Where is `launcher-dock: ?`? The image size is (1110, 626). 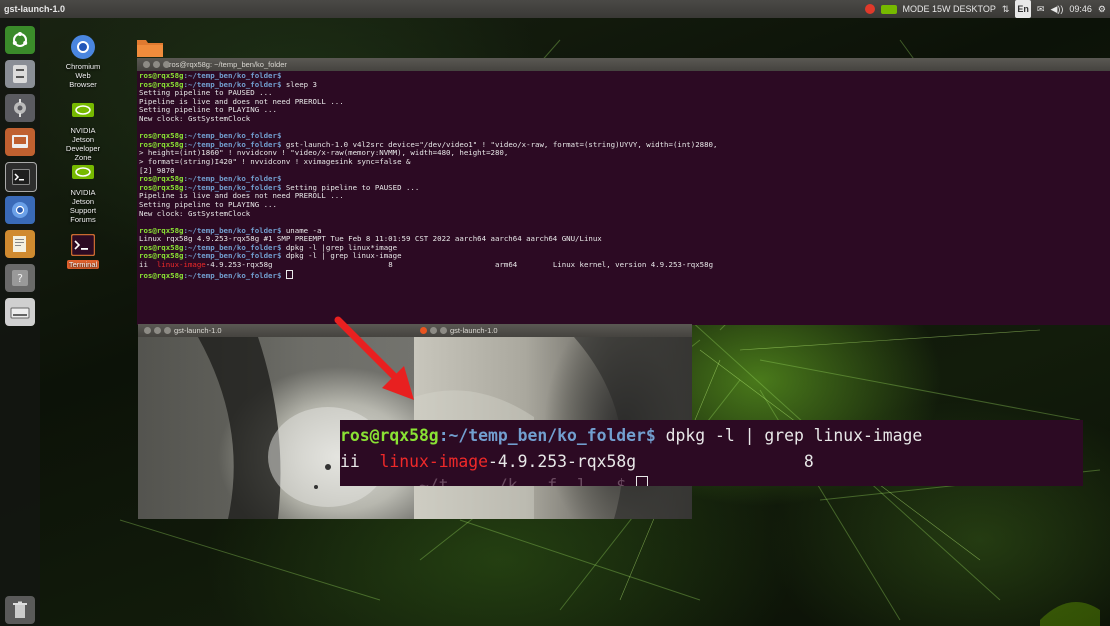 launcher-dock: ? is located at coordinates (20, 322).